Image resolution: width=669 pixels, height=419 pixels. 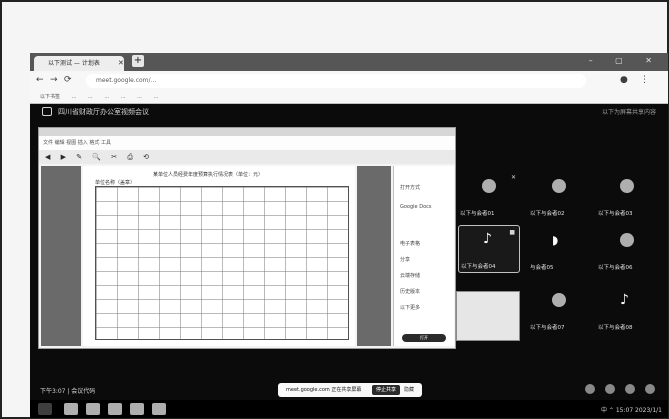 What do you see at coordinates (625, 60) in the screenshot?
I see `window-controls: – ▢ ✕` at bounding box center [625, 60].